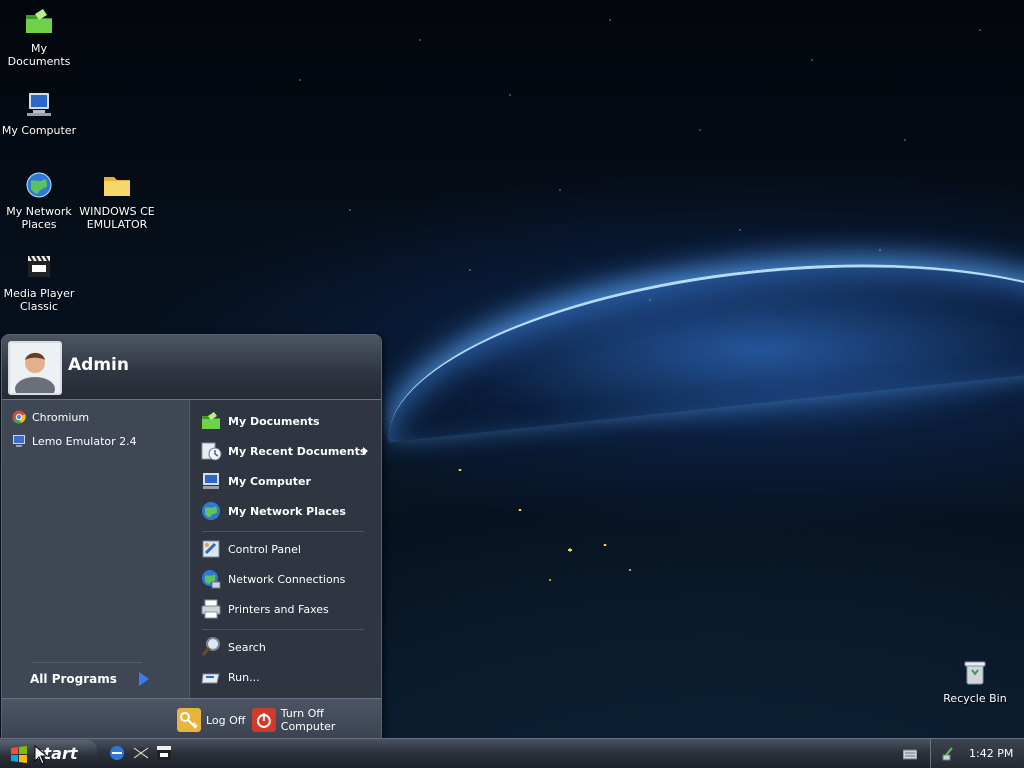 This screenshot has height=768, width=1024. I want to click on menu-item-my-computer: My Computer, so click(288, 481).